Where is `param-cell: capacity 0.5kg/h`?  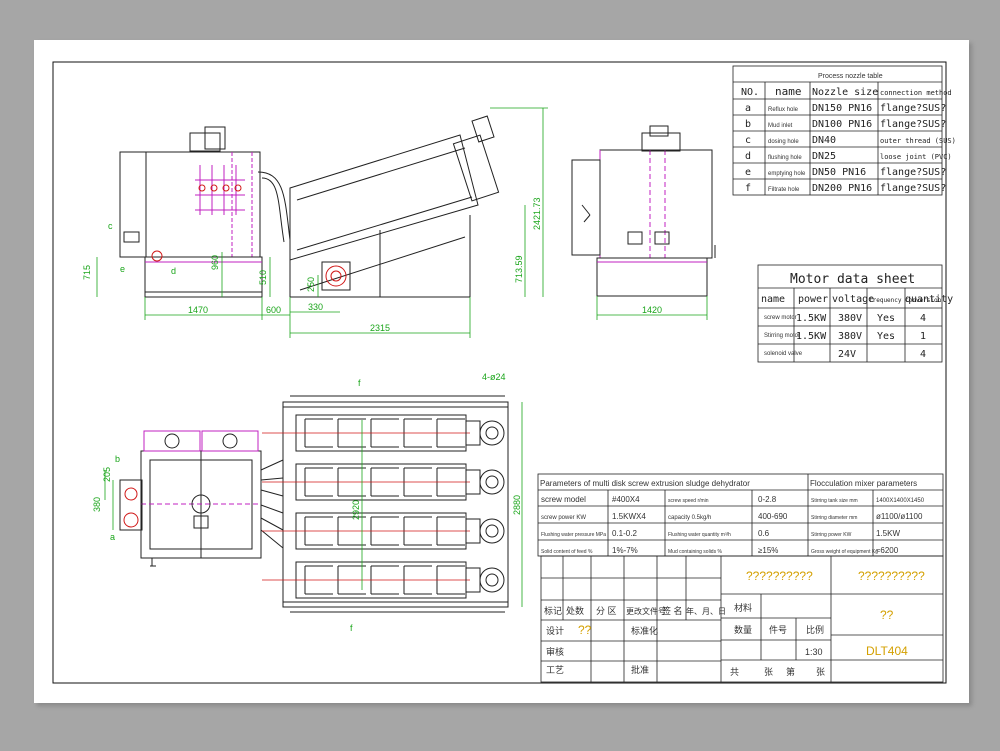 param-cell: capacity 0.5kg/h is located at coordinates (689, 518).